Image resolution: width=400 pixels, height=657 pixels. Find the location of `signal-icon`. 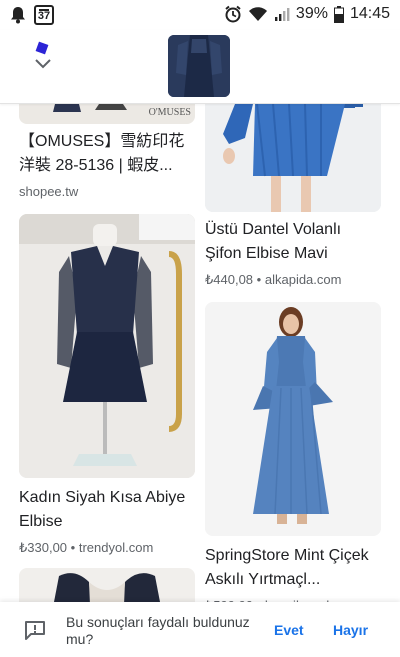

signal-icon is located at coordinates (282, 14).